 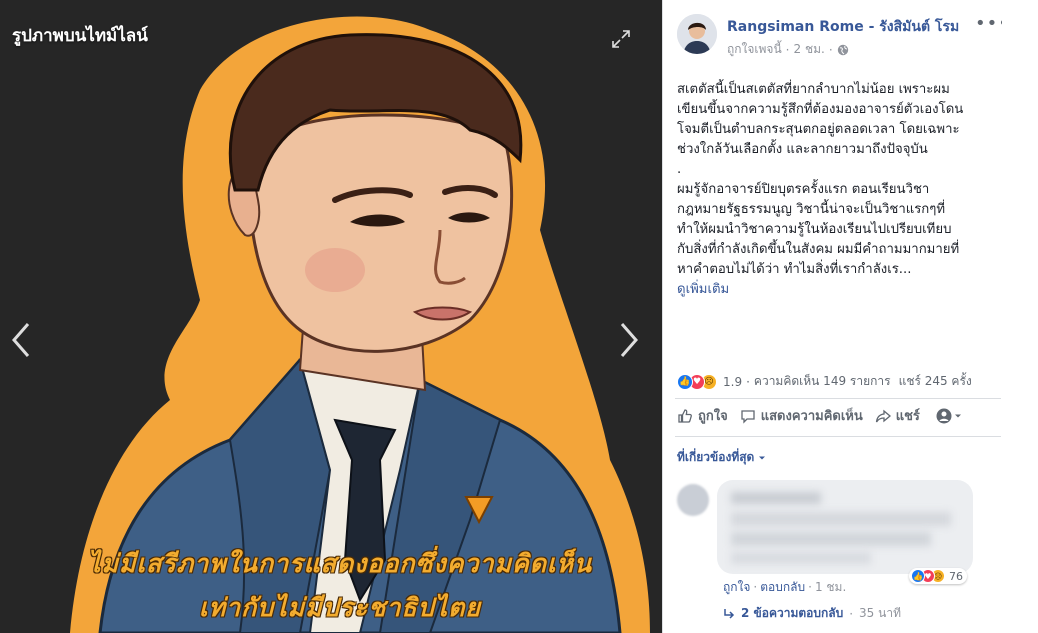 I want to click on reaction-icons: 👍 ♥ ☹, so click(x=697, y=381).